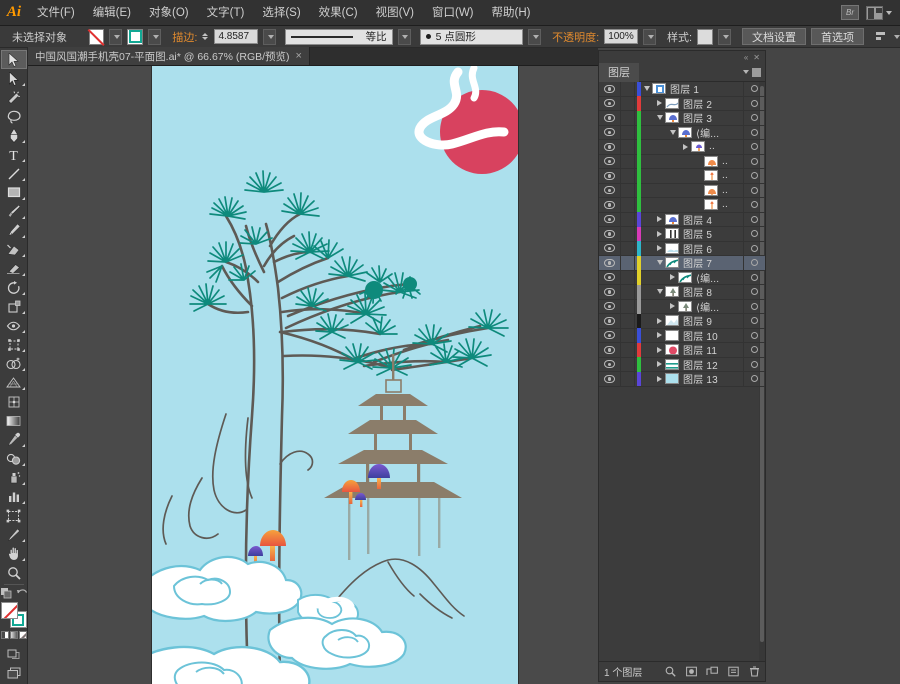 This screenshot has width=900, height=684. What do you see at coordinates (682, 248) in the screenshot?
I see `layer-row: 图层 6` at bounding box center [682, 248].